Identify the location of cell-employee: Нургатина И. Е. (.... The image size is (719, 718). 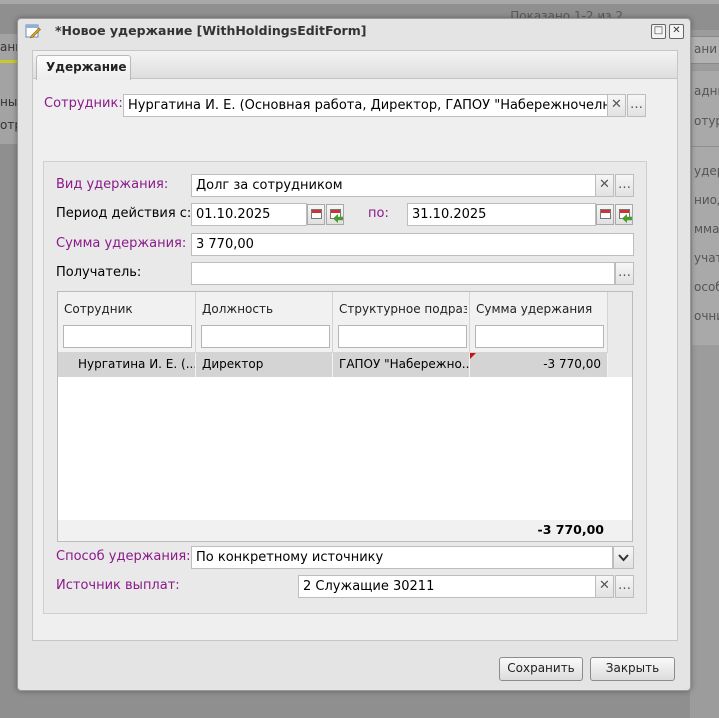
(127, 365).